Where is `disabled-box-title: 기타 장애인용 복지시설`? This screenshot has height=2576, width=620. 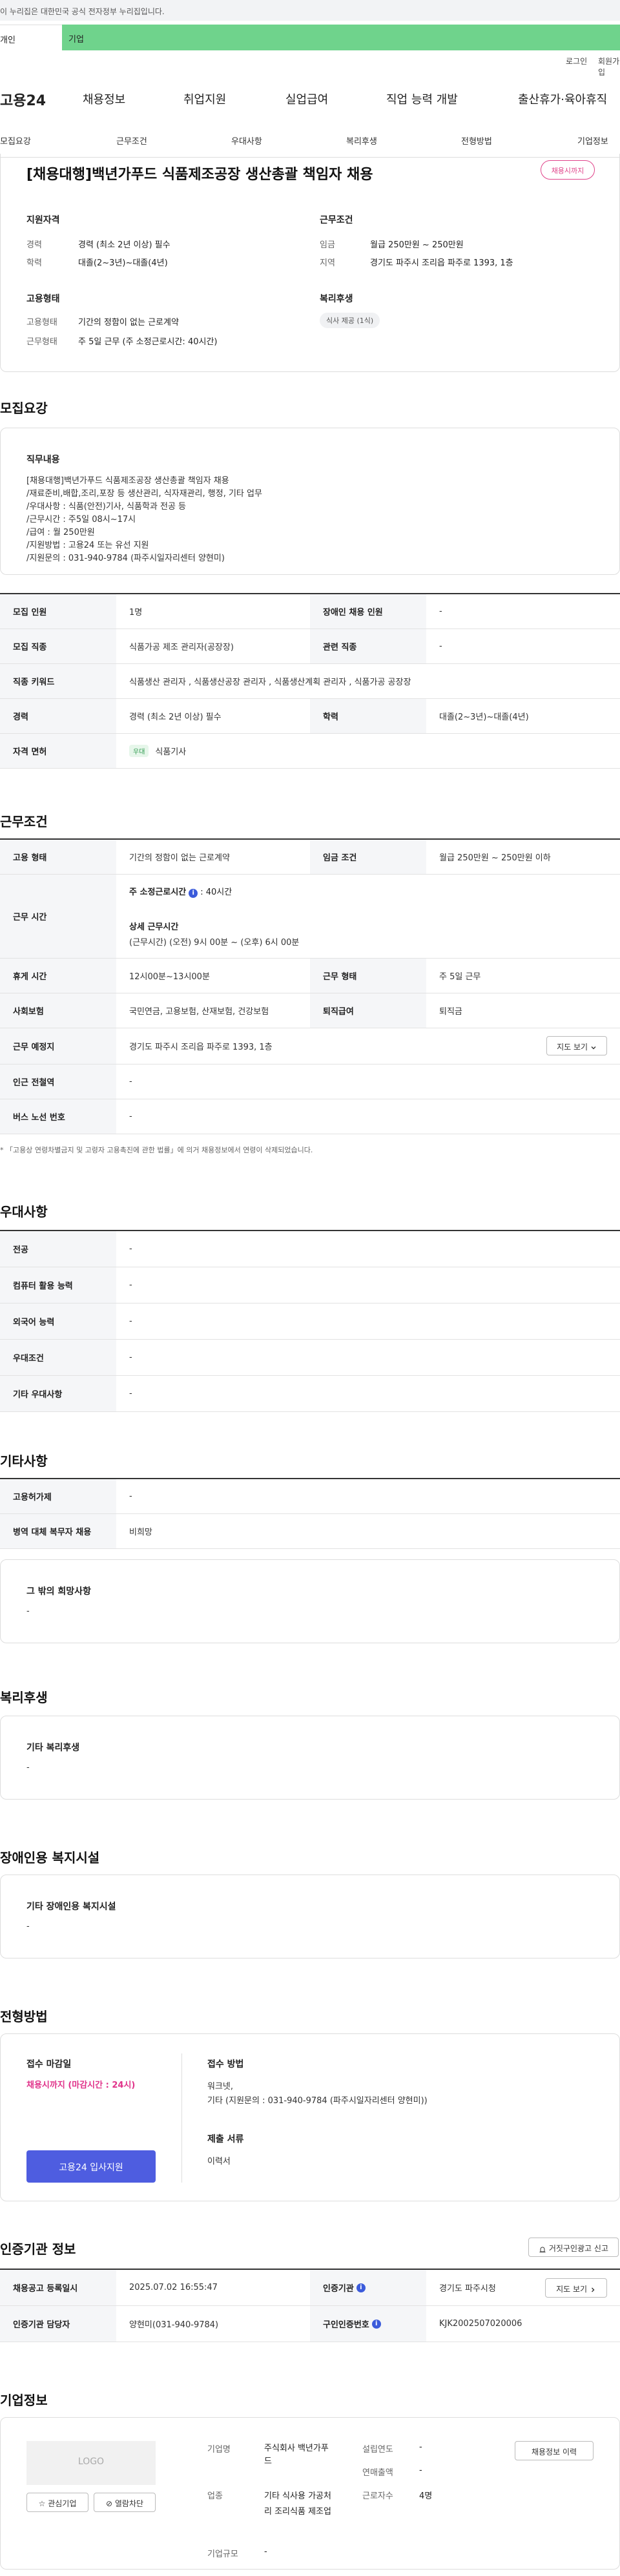
disabled-box-title: 기타 장애인용 복지시설 is located at coordinates (71, 1907).